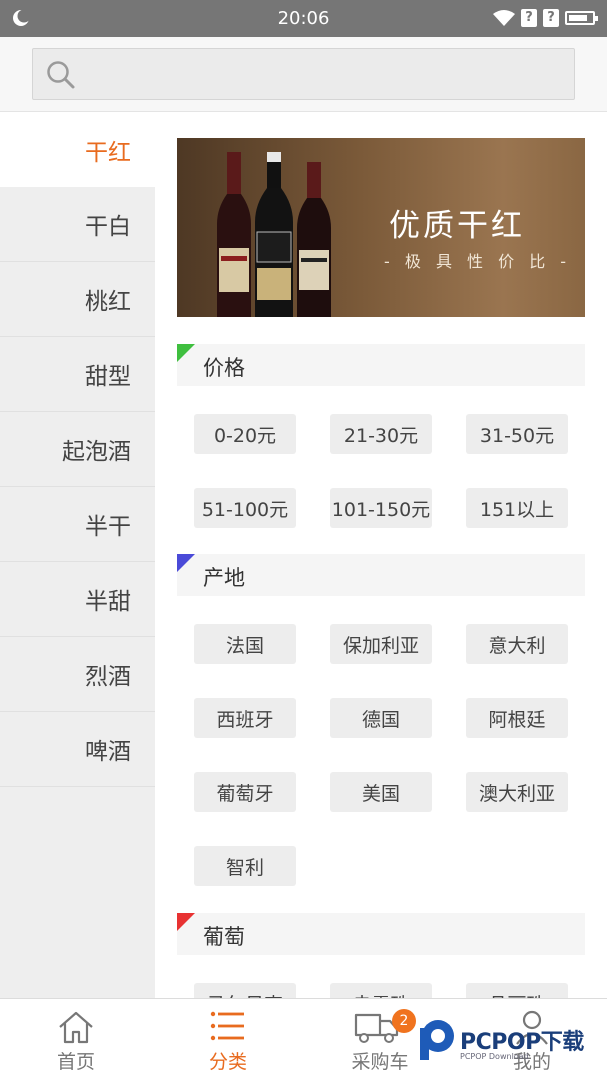 Image resolution: width=607 pixels, height=1080 pixels. What do you see at coordinates (245, 792) in the screenshot?
I see `filter-chip: 葡萄牙` at bounding box center [245, 792].